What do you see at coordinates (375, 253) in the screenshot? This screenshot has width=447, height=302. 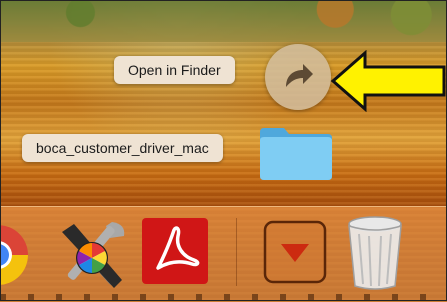 I see `trash-icon` at bounding box center [375, 253].